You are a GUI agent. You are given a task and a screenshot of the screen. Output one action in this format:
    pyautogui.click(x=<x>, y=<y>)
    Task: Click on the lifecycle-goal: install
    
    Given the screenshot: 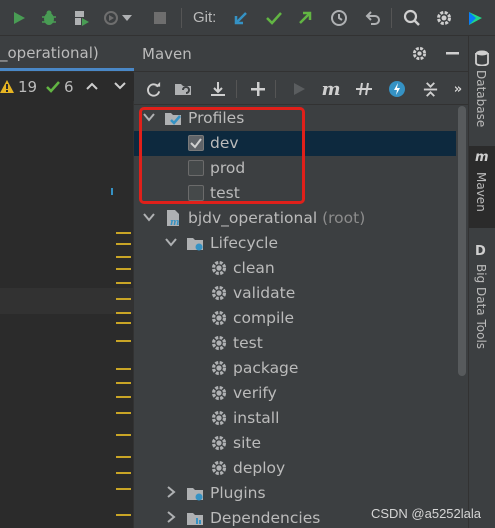 What is the action you would take?
    pyautogui.click(x=295, y=418)
    